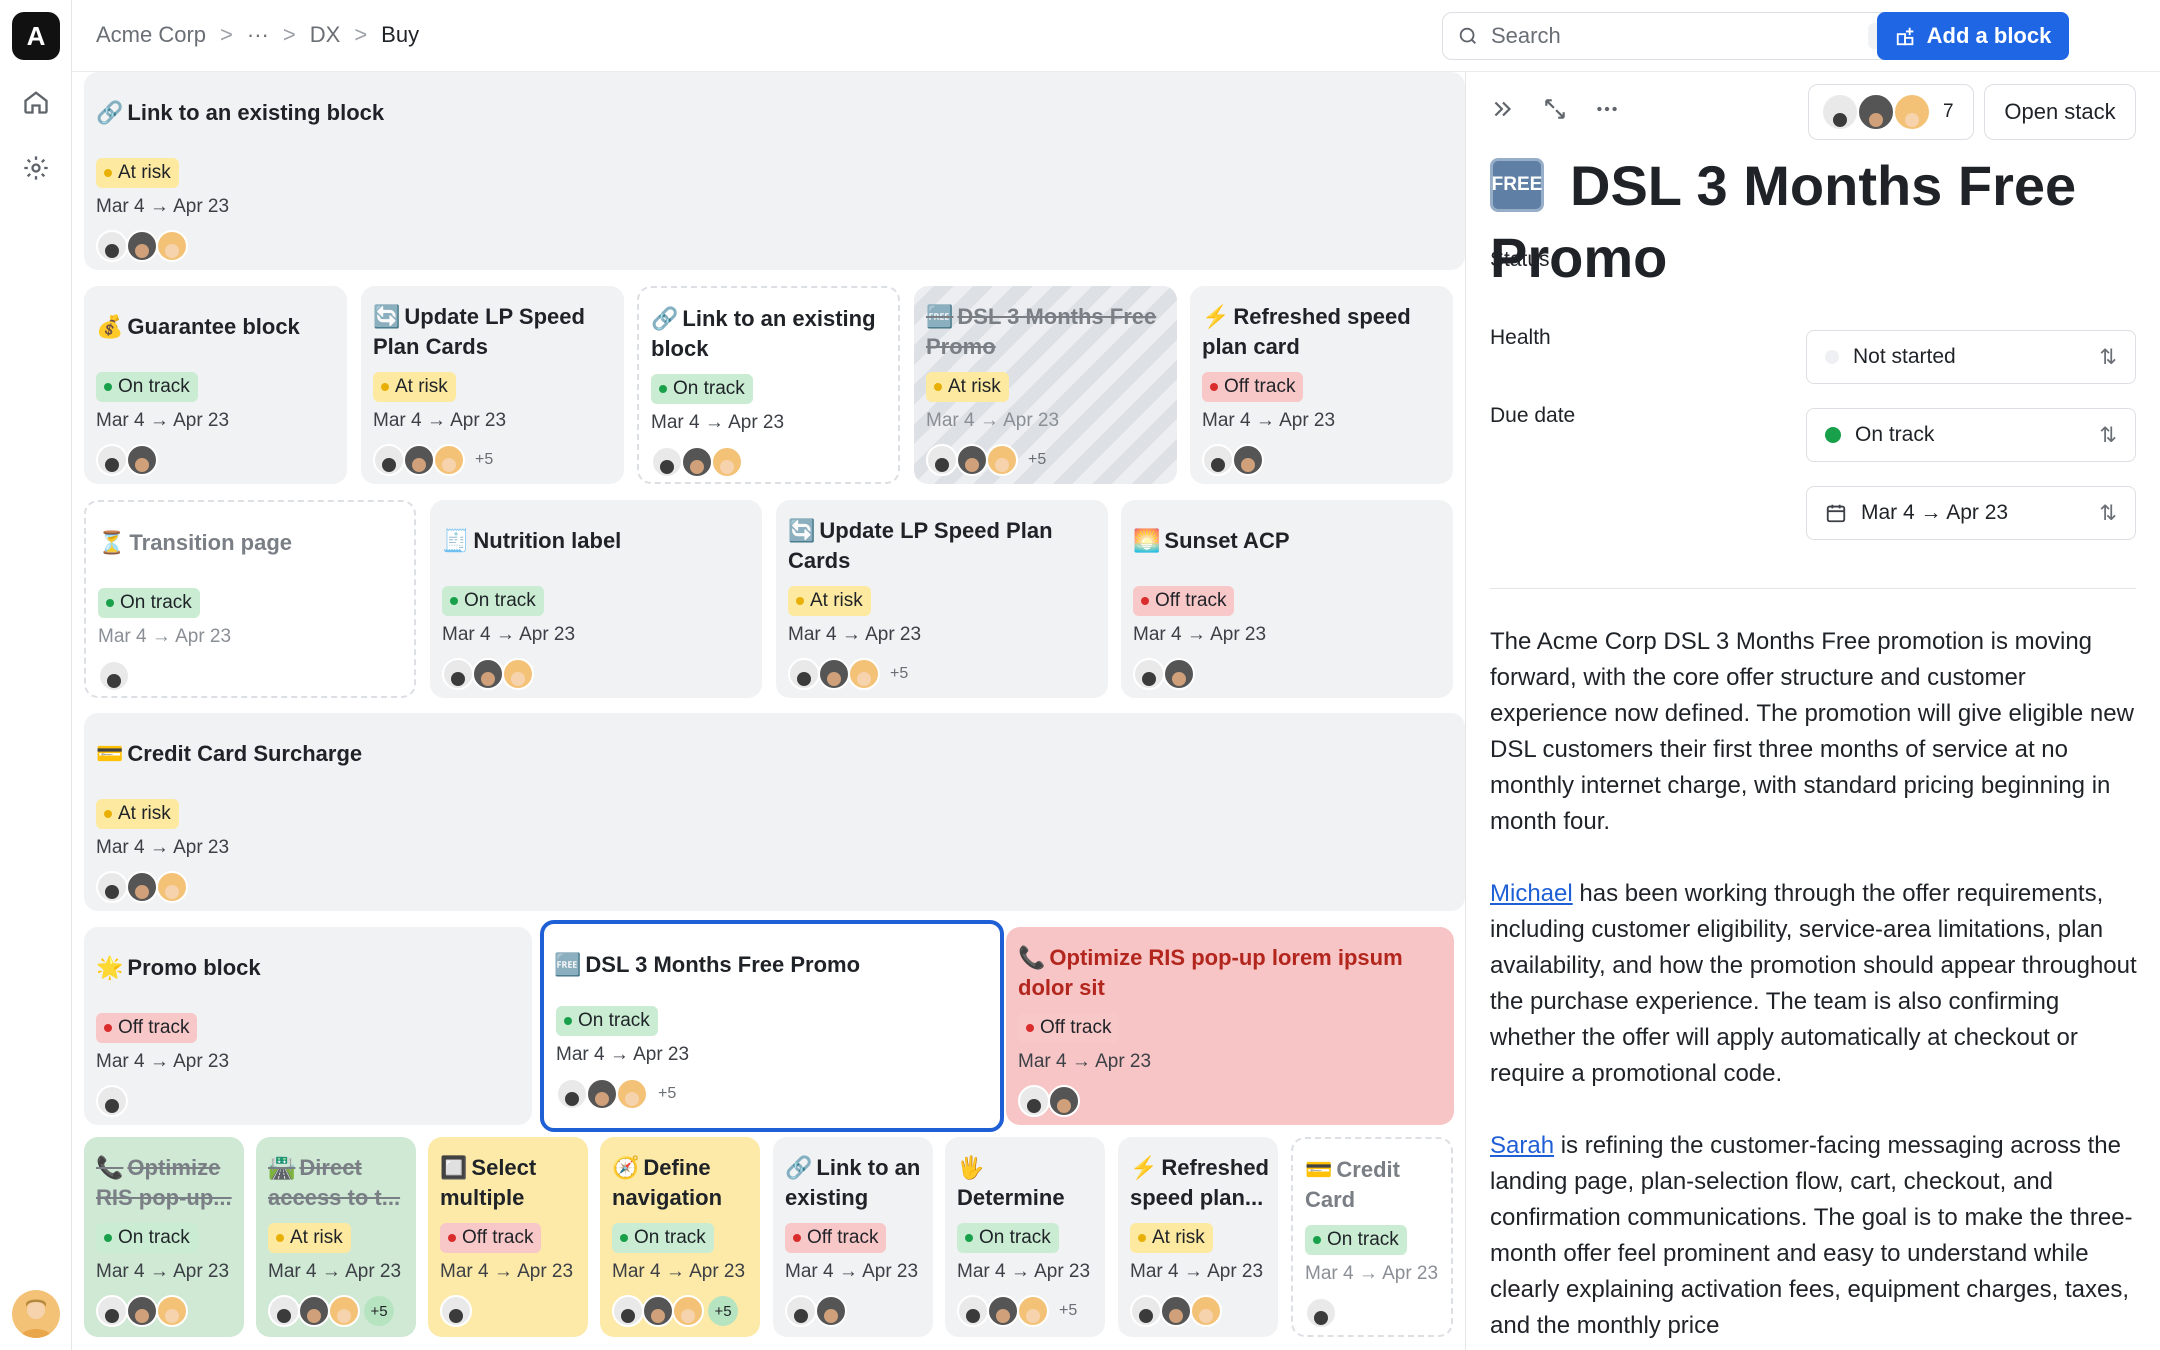 The width and height of the screenshot is (2160, 1350). Describe the element at coordinates (1522, 1145) in the screenshot. I see `mention-sarah: Sarah` at that location.